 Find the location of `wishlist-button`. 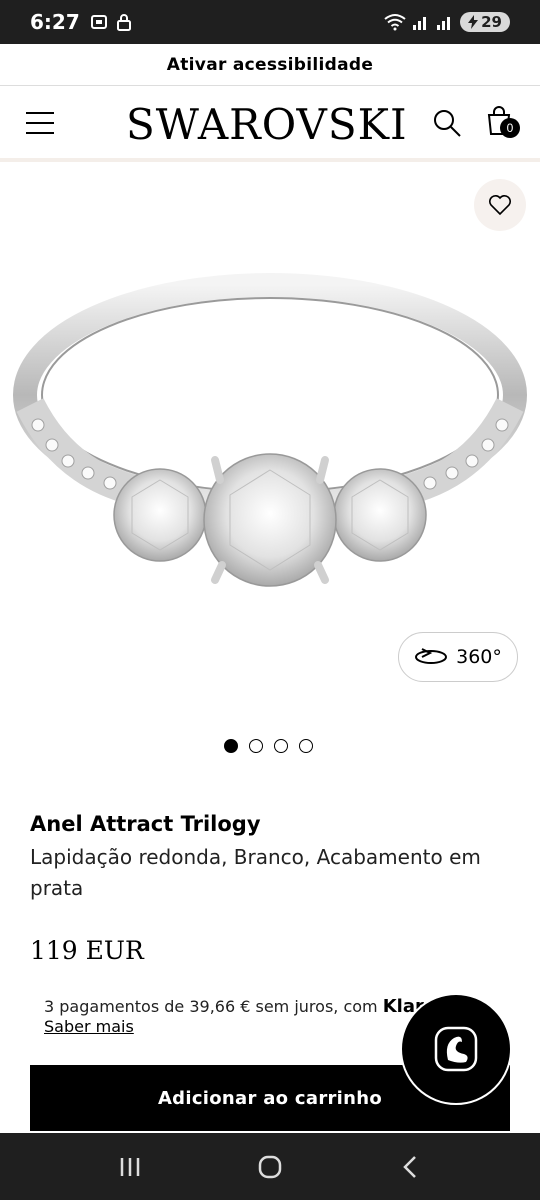

wishlist-button is located at coordinates (500, 205).